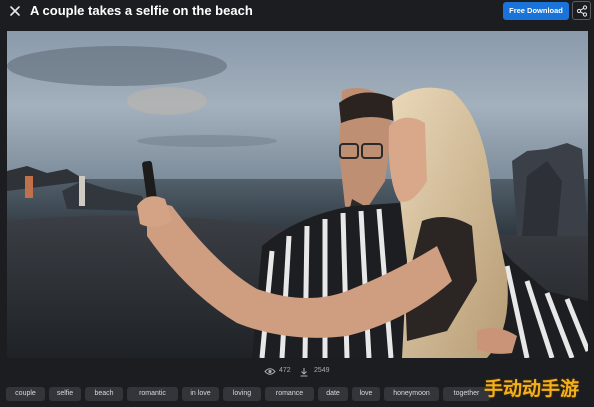 The image size is (594, 407). I want to click on share-button, so click(581, 10).